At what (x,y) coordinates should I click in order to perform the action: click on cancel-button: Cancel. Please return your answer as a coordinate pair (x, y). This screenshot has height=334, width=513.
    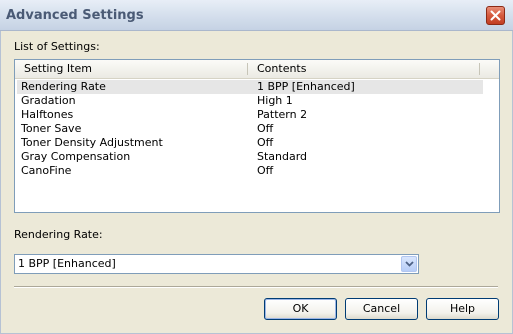
    Looking at the image, I should click on (381, 309).